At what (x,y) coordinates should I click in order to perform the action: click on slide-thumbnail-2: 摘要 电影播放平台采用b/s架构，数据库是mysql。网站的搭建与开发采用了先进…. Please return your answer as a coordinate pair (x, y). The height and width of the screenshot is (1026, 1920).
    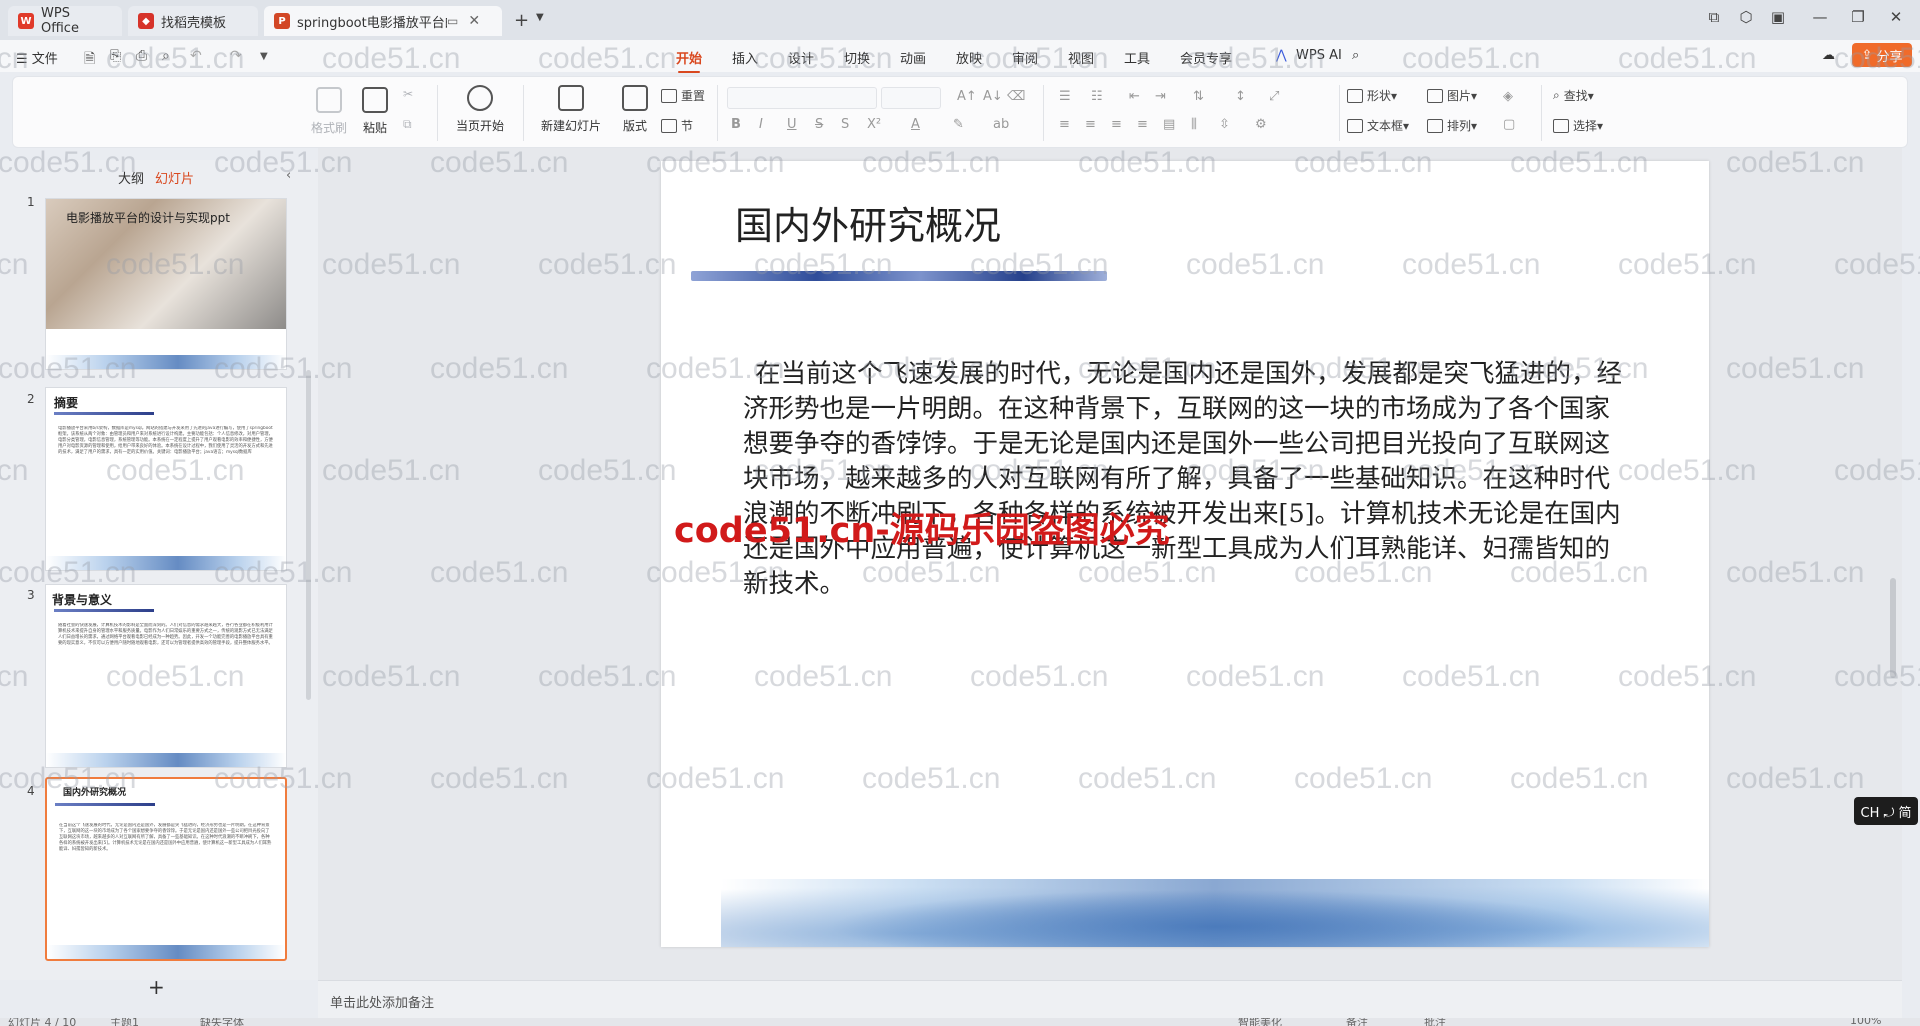
    Looking at the image, I should click on (166, 479).